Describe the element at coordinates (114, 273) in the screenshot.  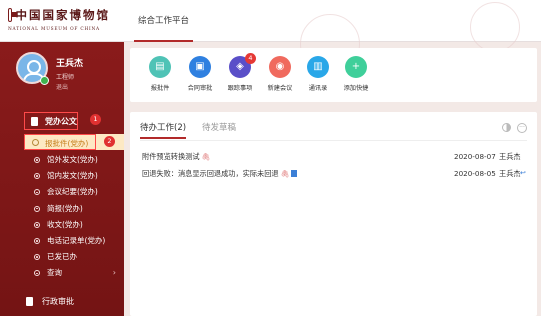
I see `chevron-right-icon: ›` at that location.